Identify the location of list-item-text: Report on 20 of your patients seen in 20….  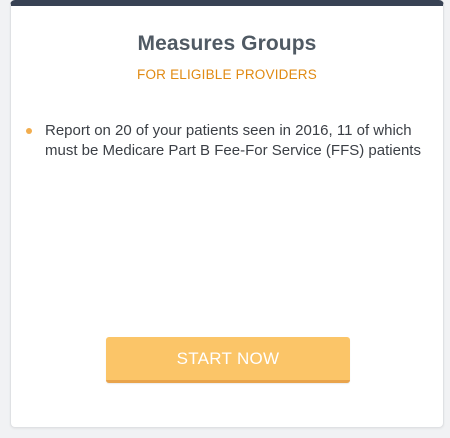
(233, 140).